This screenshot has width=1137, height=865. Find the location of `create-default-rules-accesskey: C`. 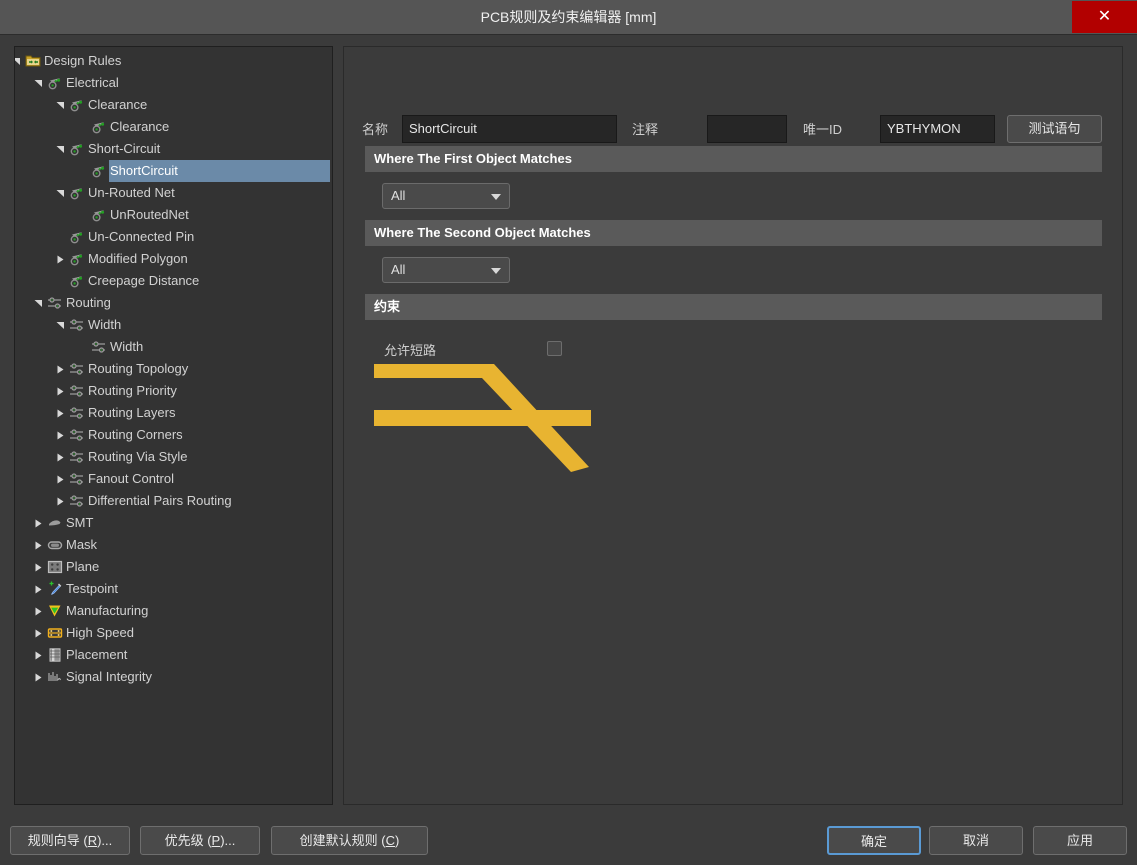

create-default-rules-accesskey: C is located at coordinates (390, 840).